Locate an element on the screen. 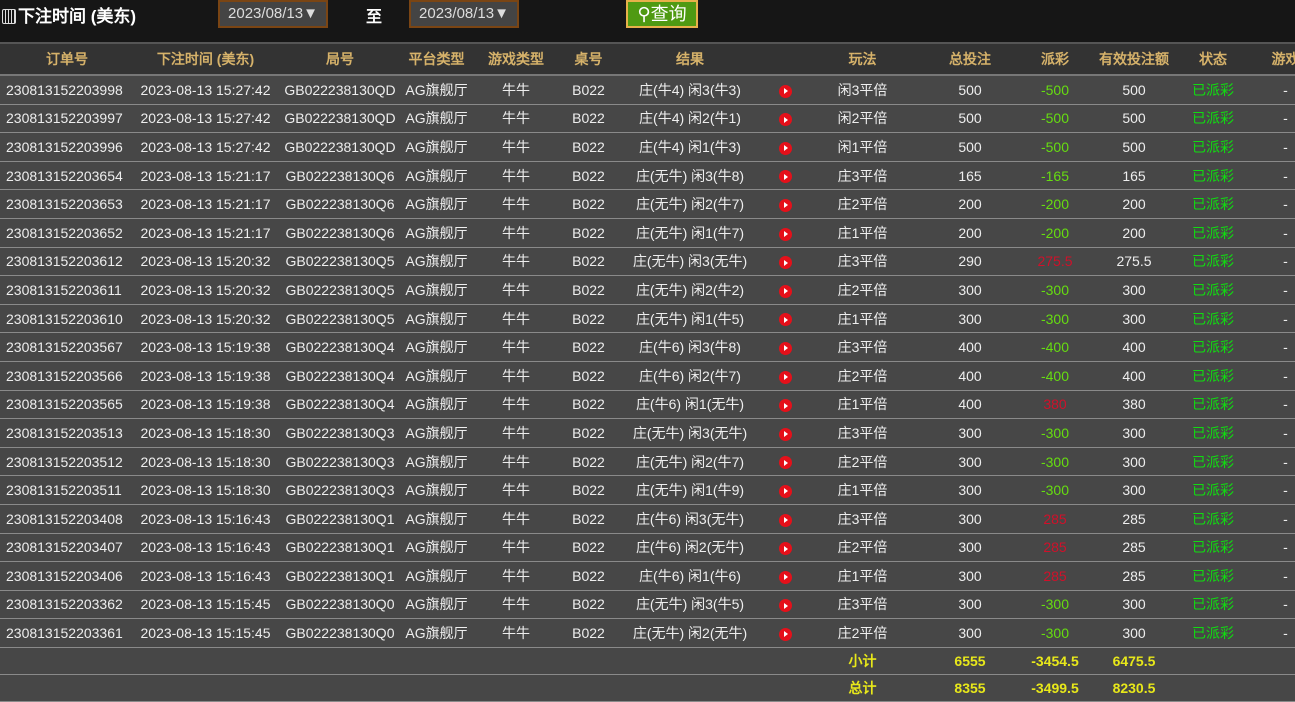  subtotal-row: 小计 6555 -3454.5 6475.5 is located at coordinates (647, 661).